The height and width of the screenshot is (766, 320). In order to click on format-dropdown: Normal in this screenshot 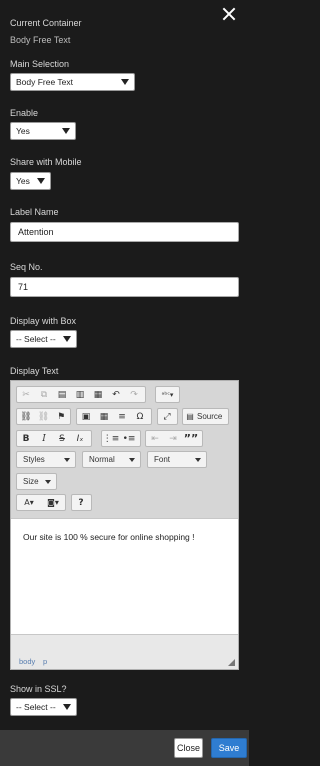, I will do `click(111, 459)`.